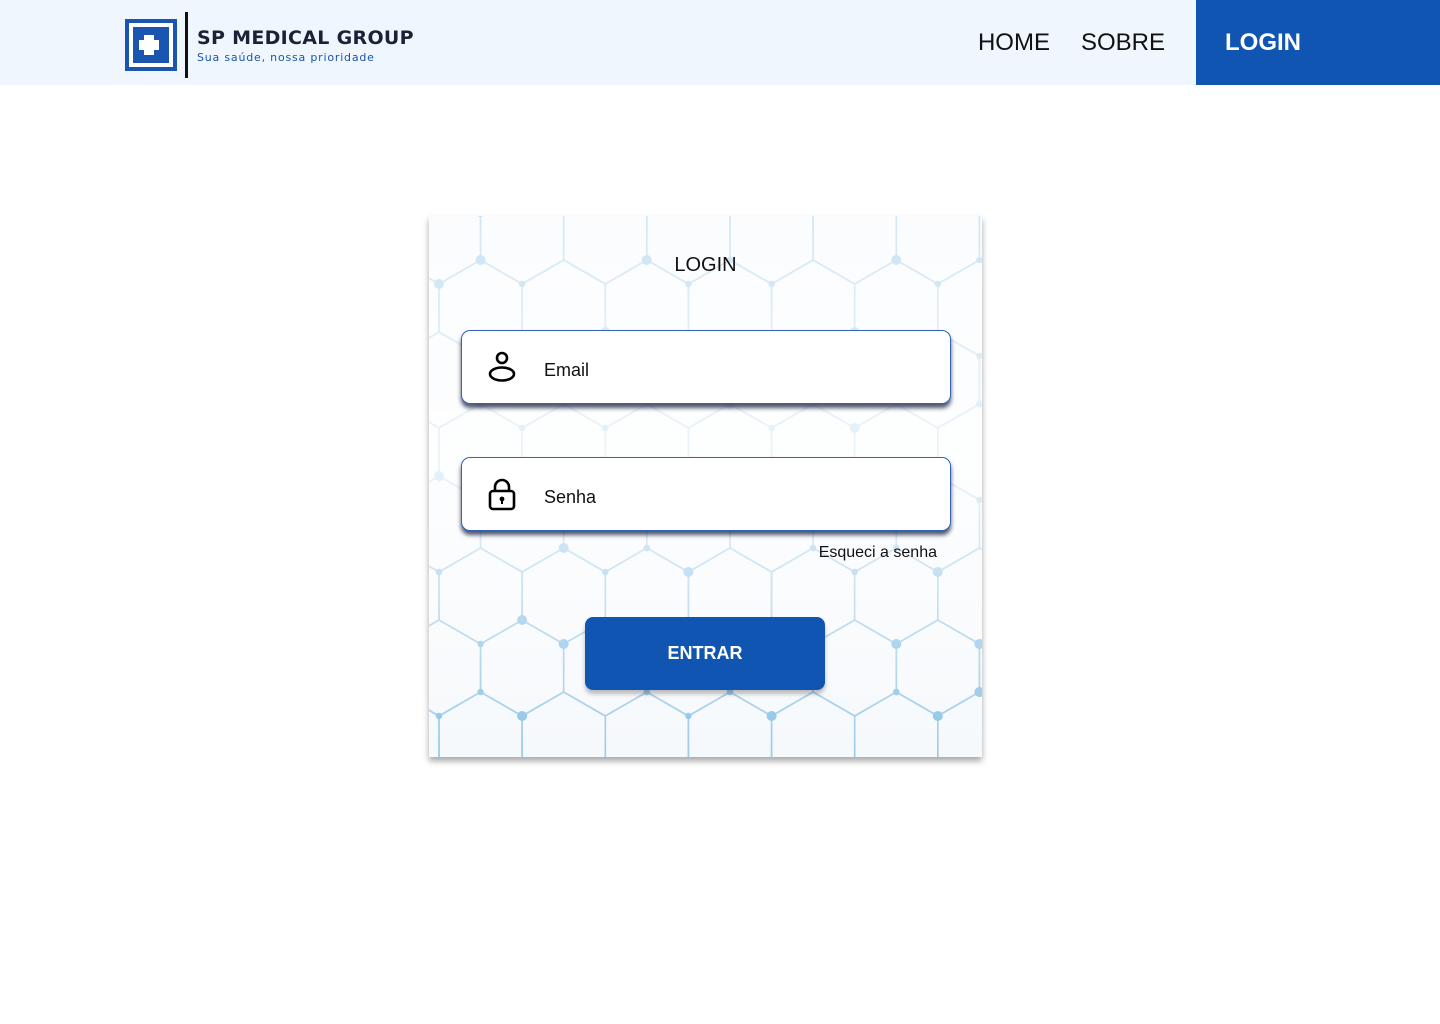 The image size is (1440, 1024). I want to click on submit-button: ENTRAR, so click(705, 653).